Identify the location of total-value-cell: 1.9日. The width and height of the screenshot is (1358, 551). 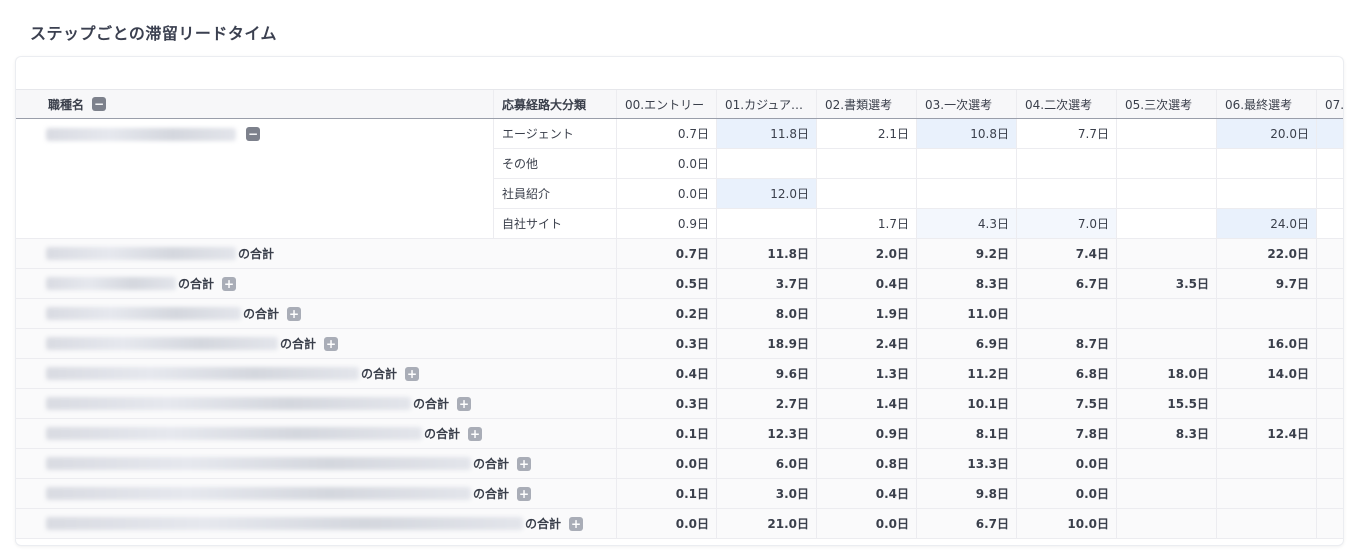
(866, 313).